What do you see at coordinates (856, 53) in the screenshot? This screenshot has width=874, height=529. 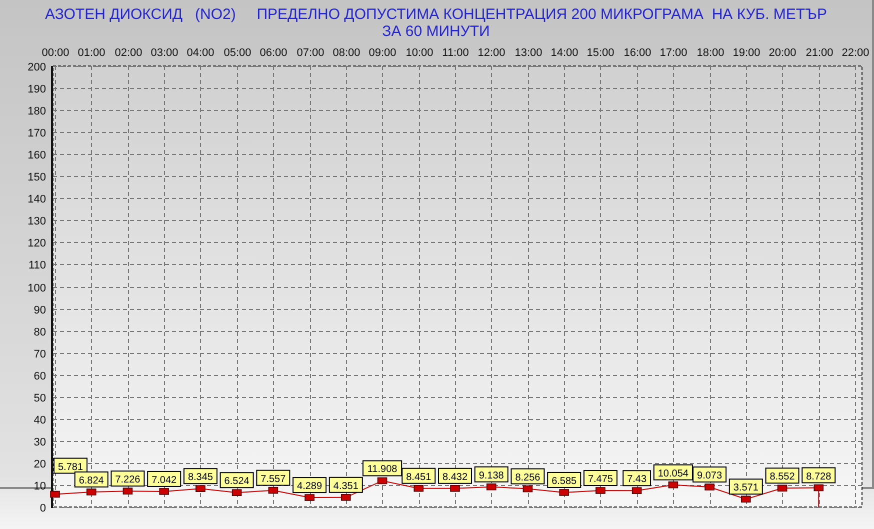 I see `x-tick-label: 22:00` at bounding box center [856, 53].